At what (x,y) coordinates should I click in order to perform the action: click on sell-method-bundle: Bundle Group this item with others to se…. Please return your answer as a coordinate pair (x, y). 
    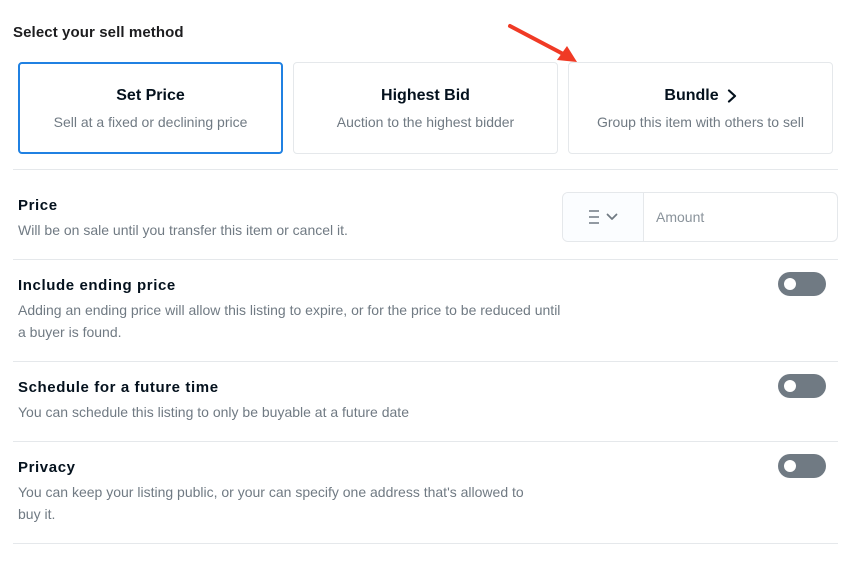
    Looking at the image, I should click on (700, 108).